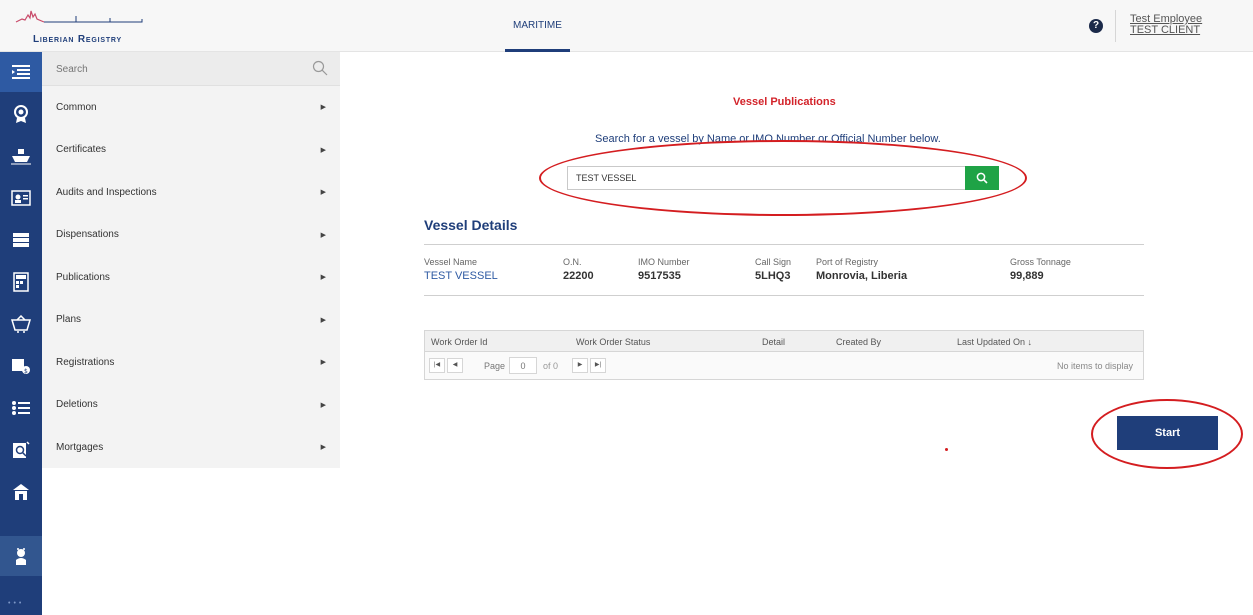 This screenshot has height=615, width=1253. I want to click on grid-pager: |◀ ◀ Page of 0 ▶ ▶| No items to display, so click(784, 365).